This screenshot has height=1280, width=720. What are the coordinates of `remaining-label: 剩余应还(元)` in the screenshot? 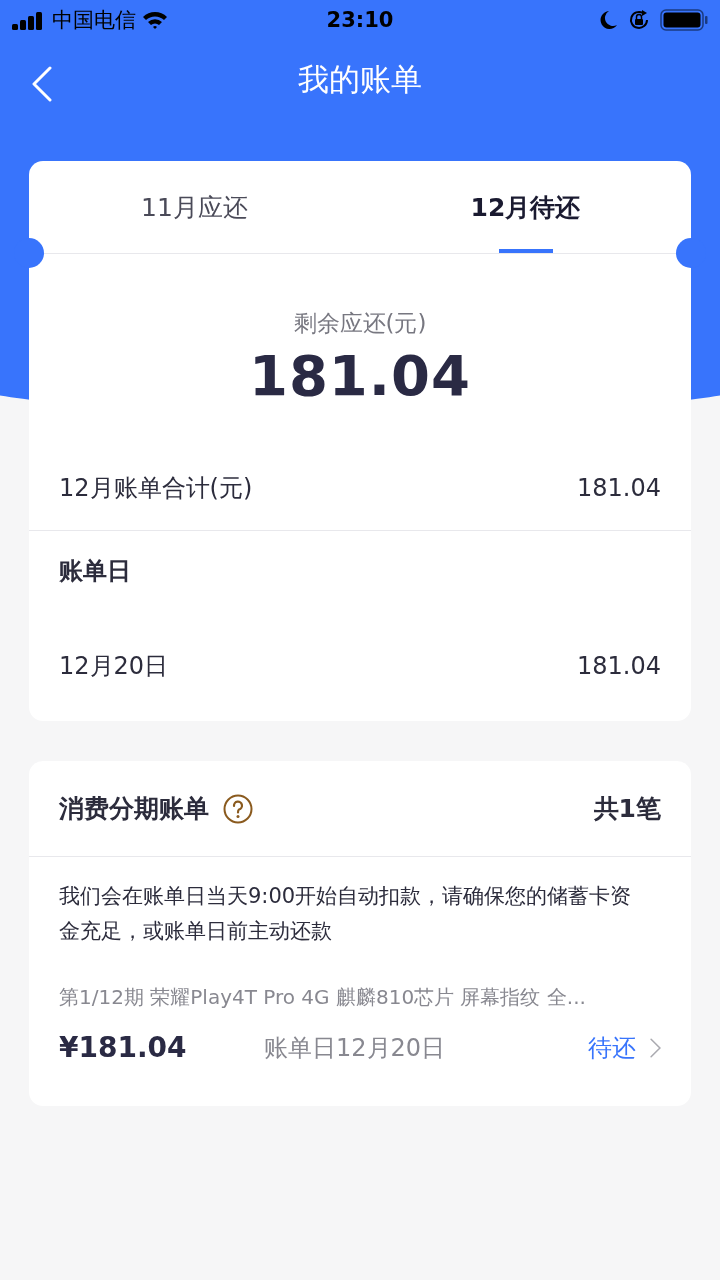 It's located at (360, 323).